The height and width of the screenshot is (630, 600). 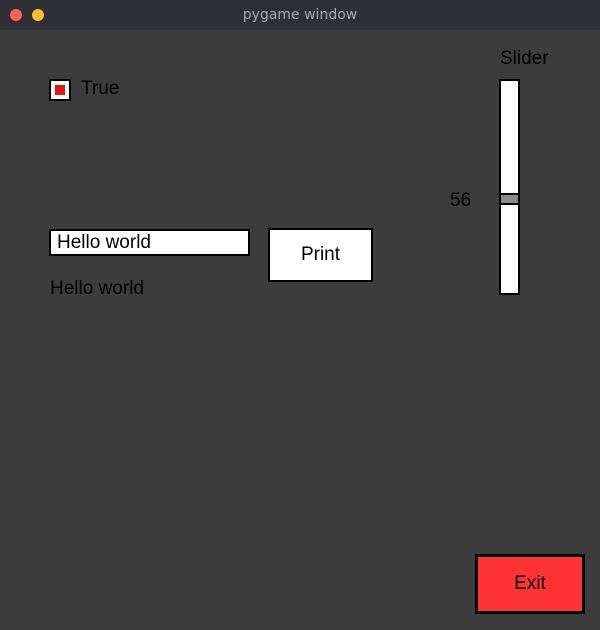 I want to click on checkbox-label: True, so click(x=100, y=88).